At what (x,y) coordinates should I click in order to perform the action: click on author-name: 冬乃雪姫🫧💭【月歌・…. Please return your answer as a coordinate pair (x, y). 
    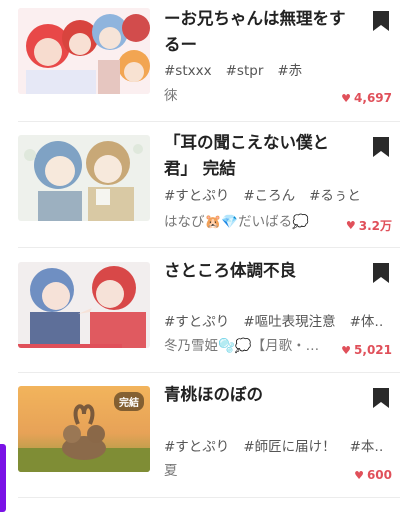
    Looking at the image, I should click on (254, 346).